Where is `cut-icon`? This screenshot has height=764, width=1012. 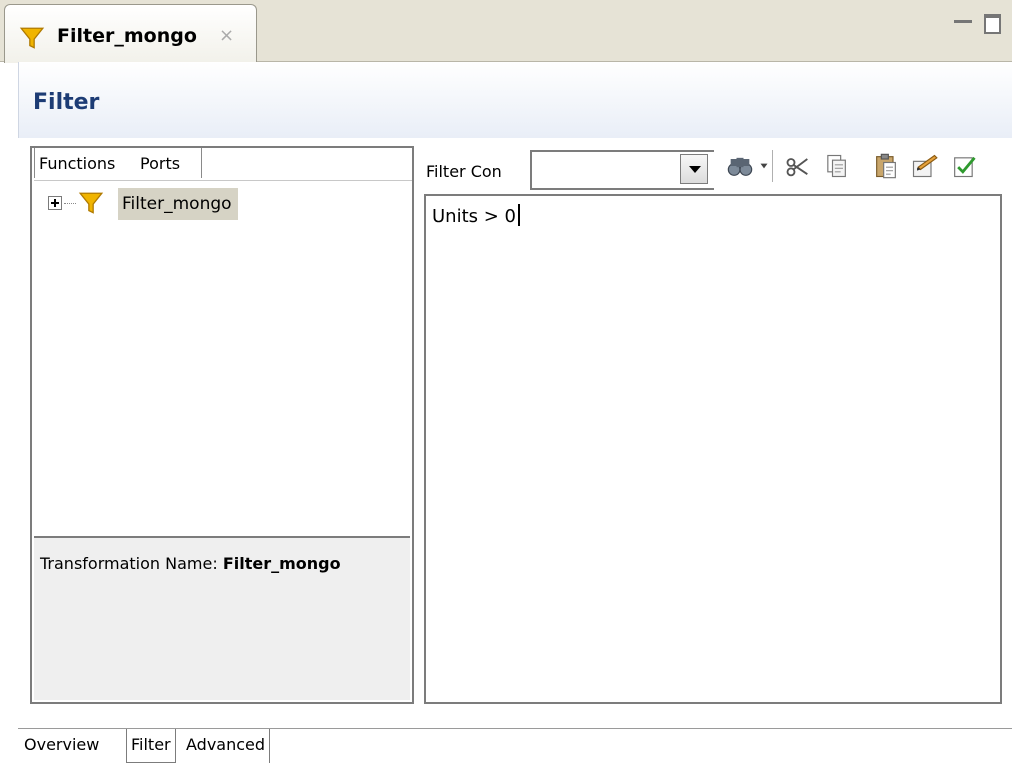
cut-icon is located at coordinates (798, 166).